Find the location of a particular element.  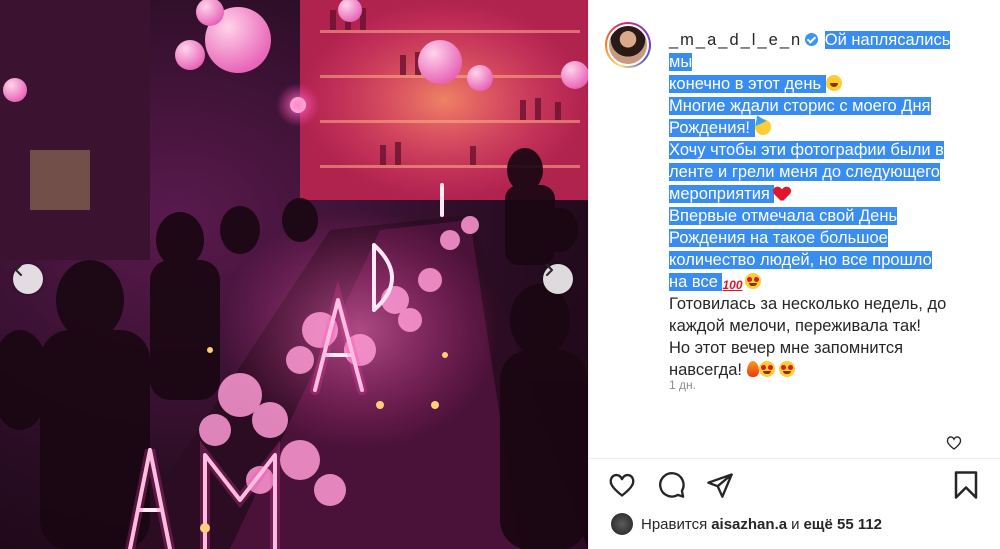

heart-icon is located at coordinates (622, 485).